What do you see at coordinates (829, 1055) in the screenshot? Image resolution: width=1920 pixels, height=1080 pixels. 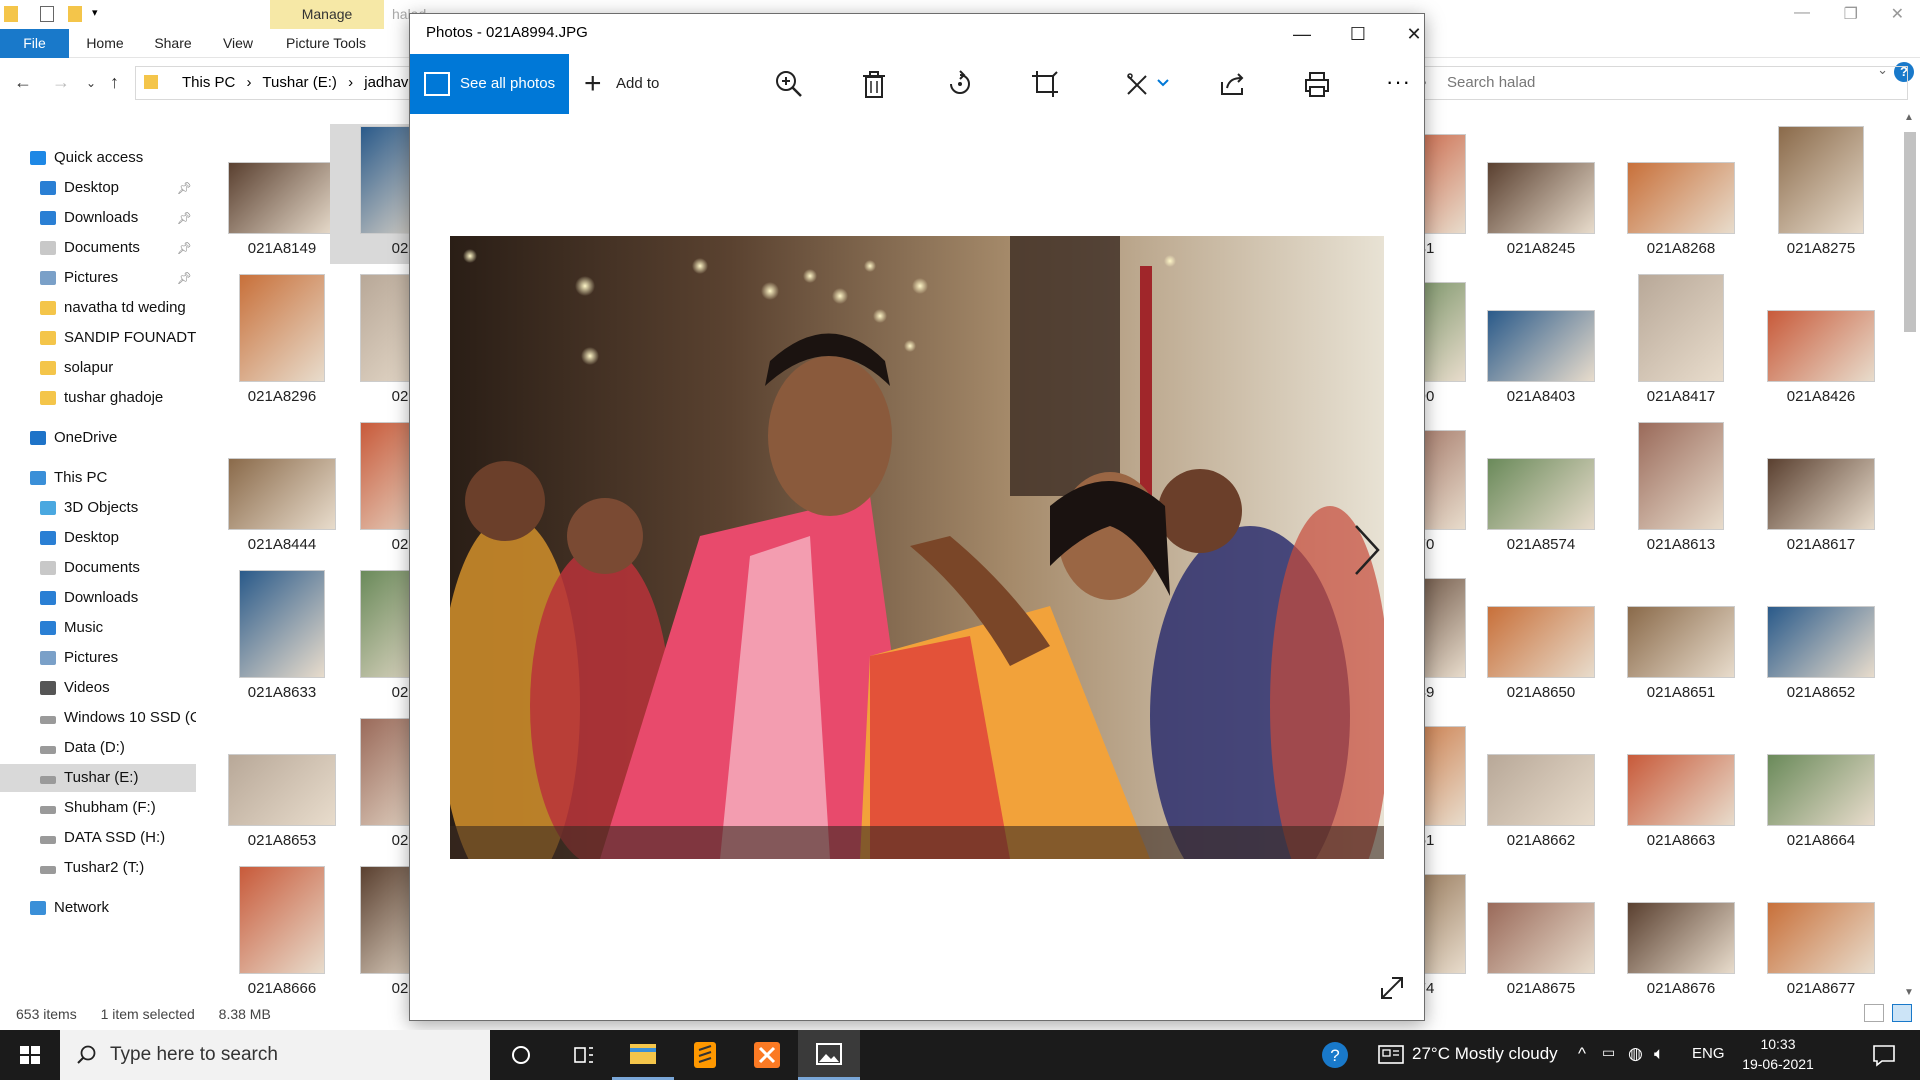 I see `photos-taskbar-button` at bounding box center [829, 1055].